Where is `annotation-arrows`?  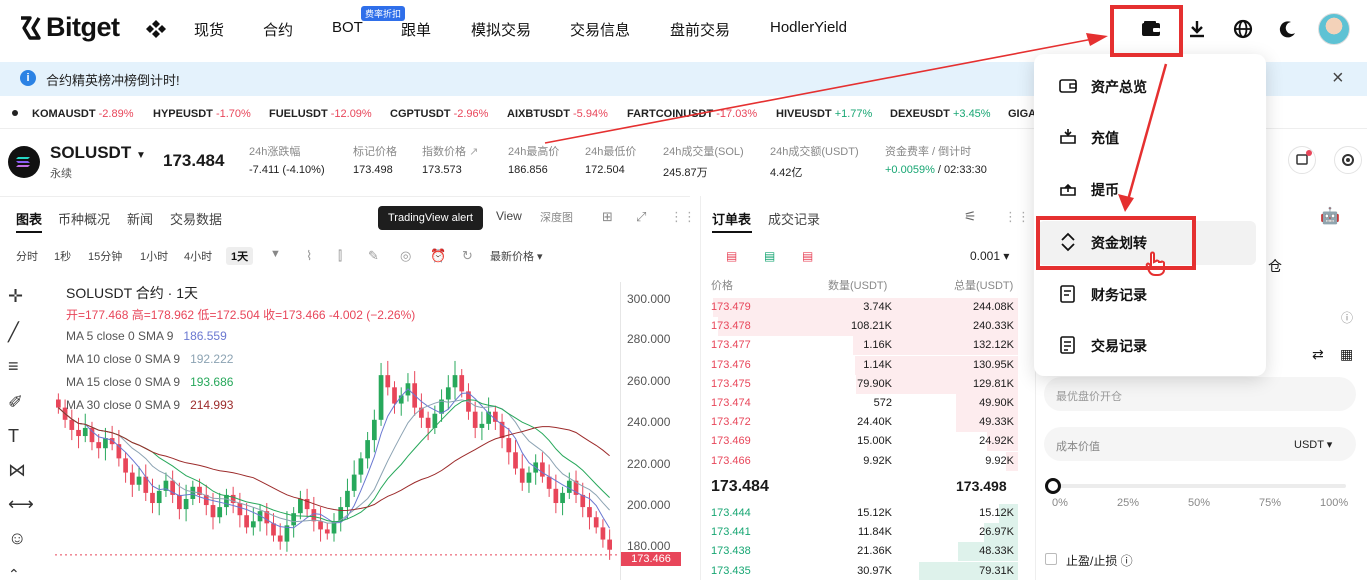 annotation-arrows is located at coordinates (856, 122).